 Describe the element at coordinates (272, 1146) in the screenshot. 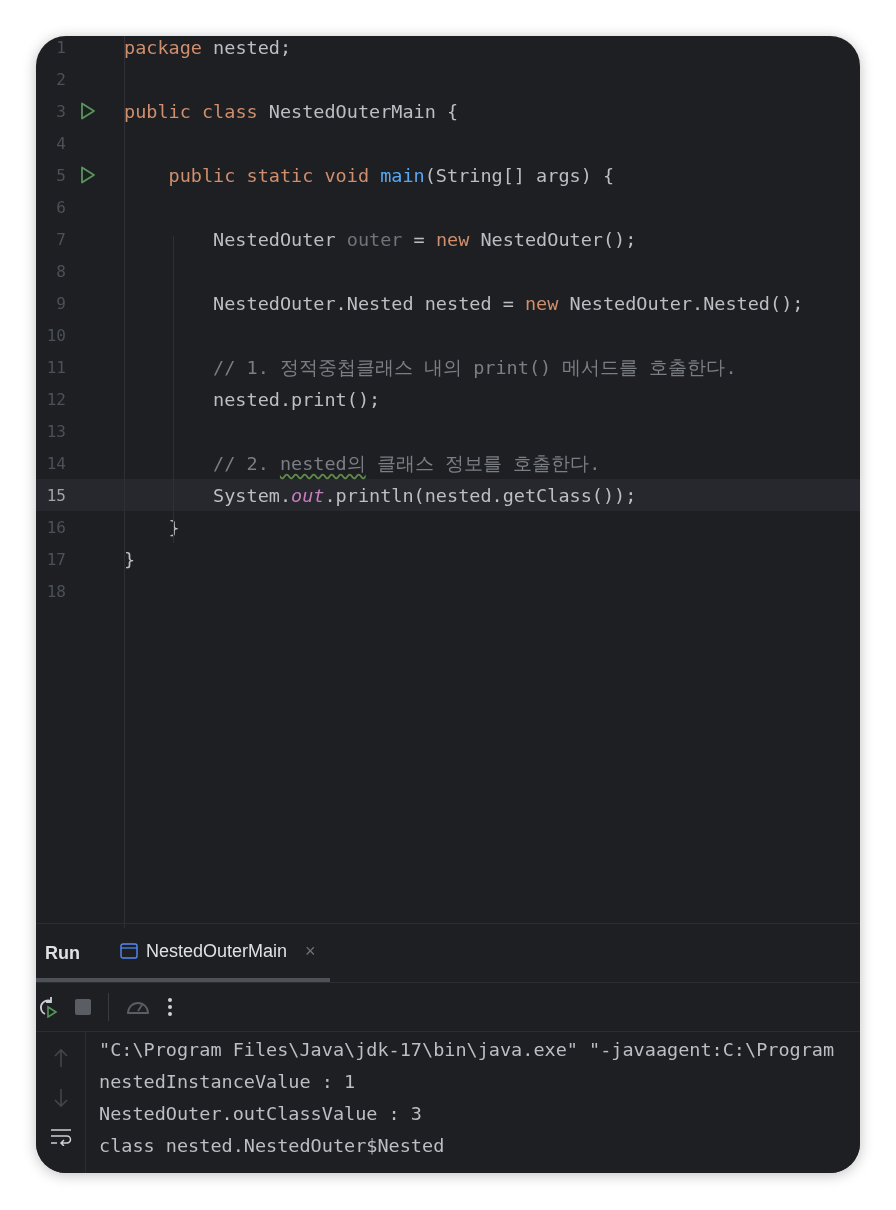

I see `console-line: class nested.NestedOuter$Nested` at that location.